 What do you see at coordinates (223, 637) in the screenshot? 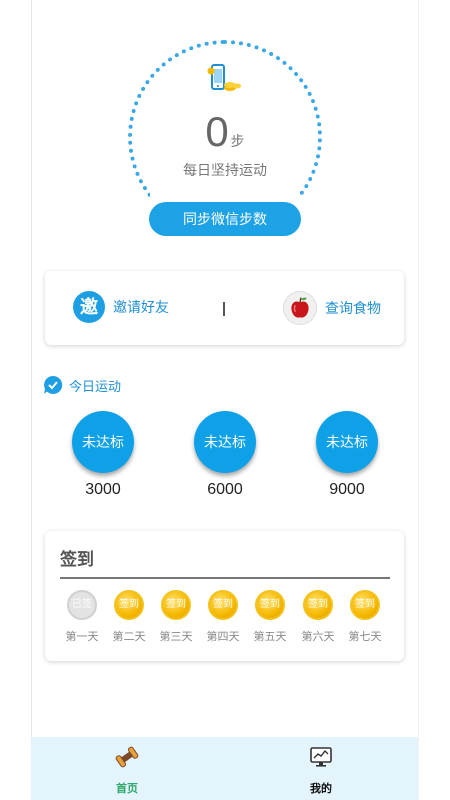
I see `signin-day-label: 第四天` at bounding box center [223, 637].